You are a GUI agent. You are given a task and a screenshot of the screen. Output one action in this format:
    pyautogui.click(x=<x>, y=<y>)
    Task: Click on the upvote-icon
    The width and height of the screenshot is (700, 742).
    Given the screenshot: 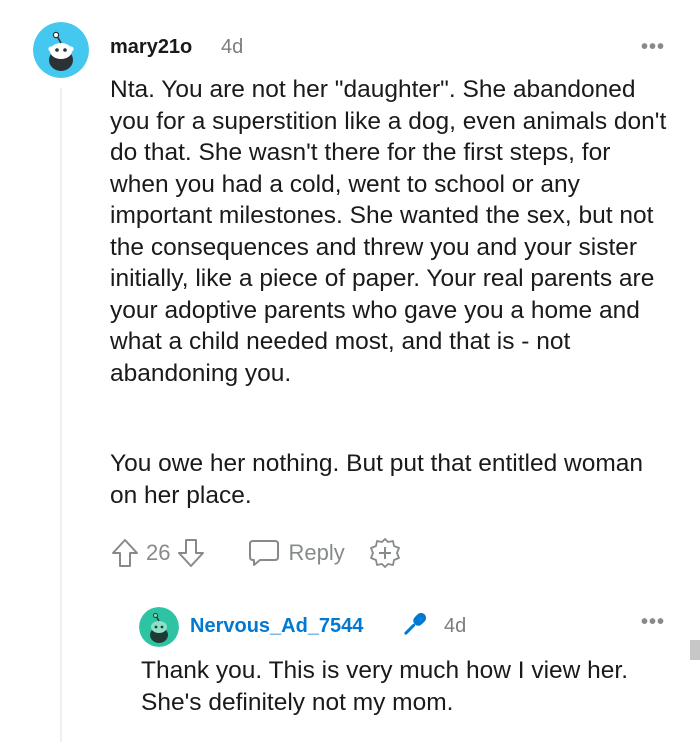 What is the action you would take?
    pyautogui.click(x=125, y=553)
    